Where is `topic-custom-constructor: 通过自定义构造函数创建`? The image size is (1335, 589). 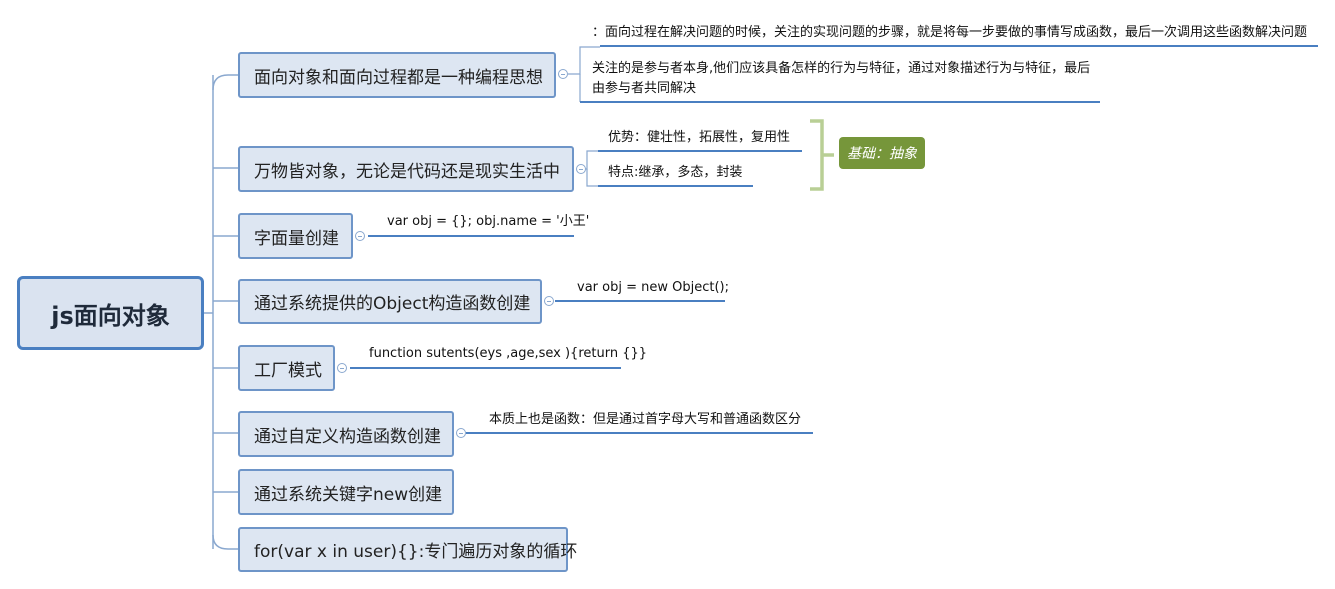
topic-custom-constructor: 通过自定义构造函数创建 is located at coordinates (346, 434).